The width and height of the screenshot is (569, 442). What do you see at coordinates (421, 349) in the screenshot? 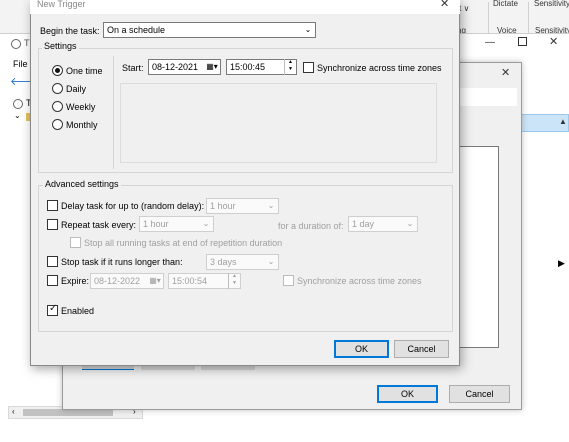
I see `cancel-button: Cancel` at bounding box center [421, 349].